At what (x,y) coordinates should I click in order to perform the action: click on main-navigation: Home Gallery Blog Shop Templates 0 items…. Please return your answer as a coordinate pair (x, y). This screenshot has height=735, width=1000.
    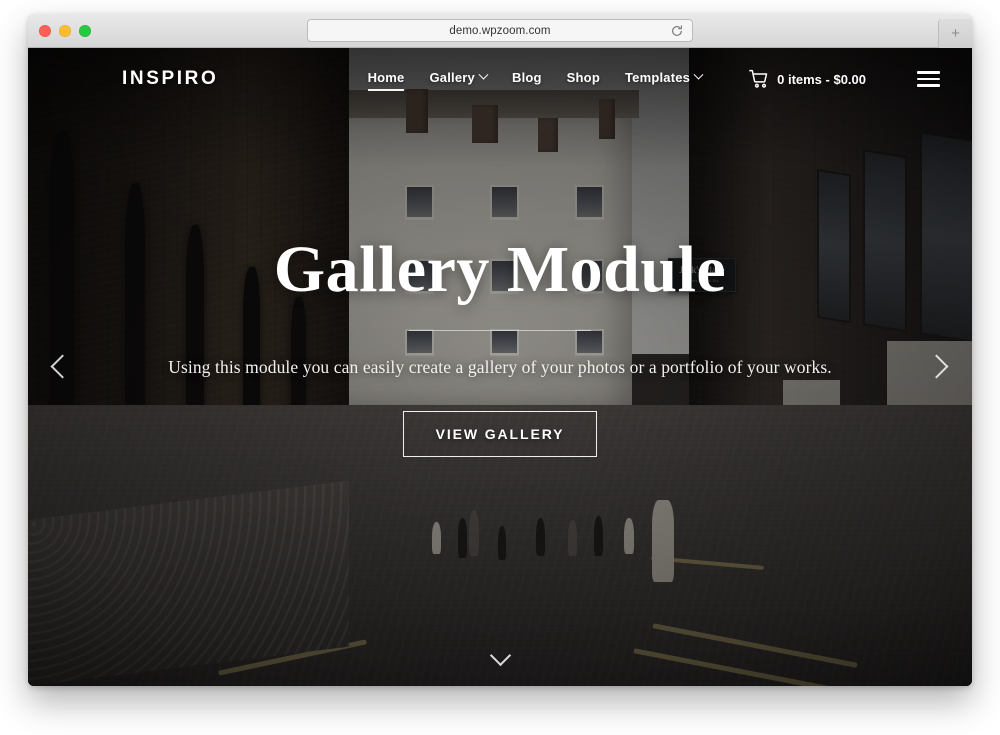
    Looking at the image, I should click on (653, 80).